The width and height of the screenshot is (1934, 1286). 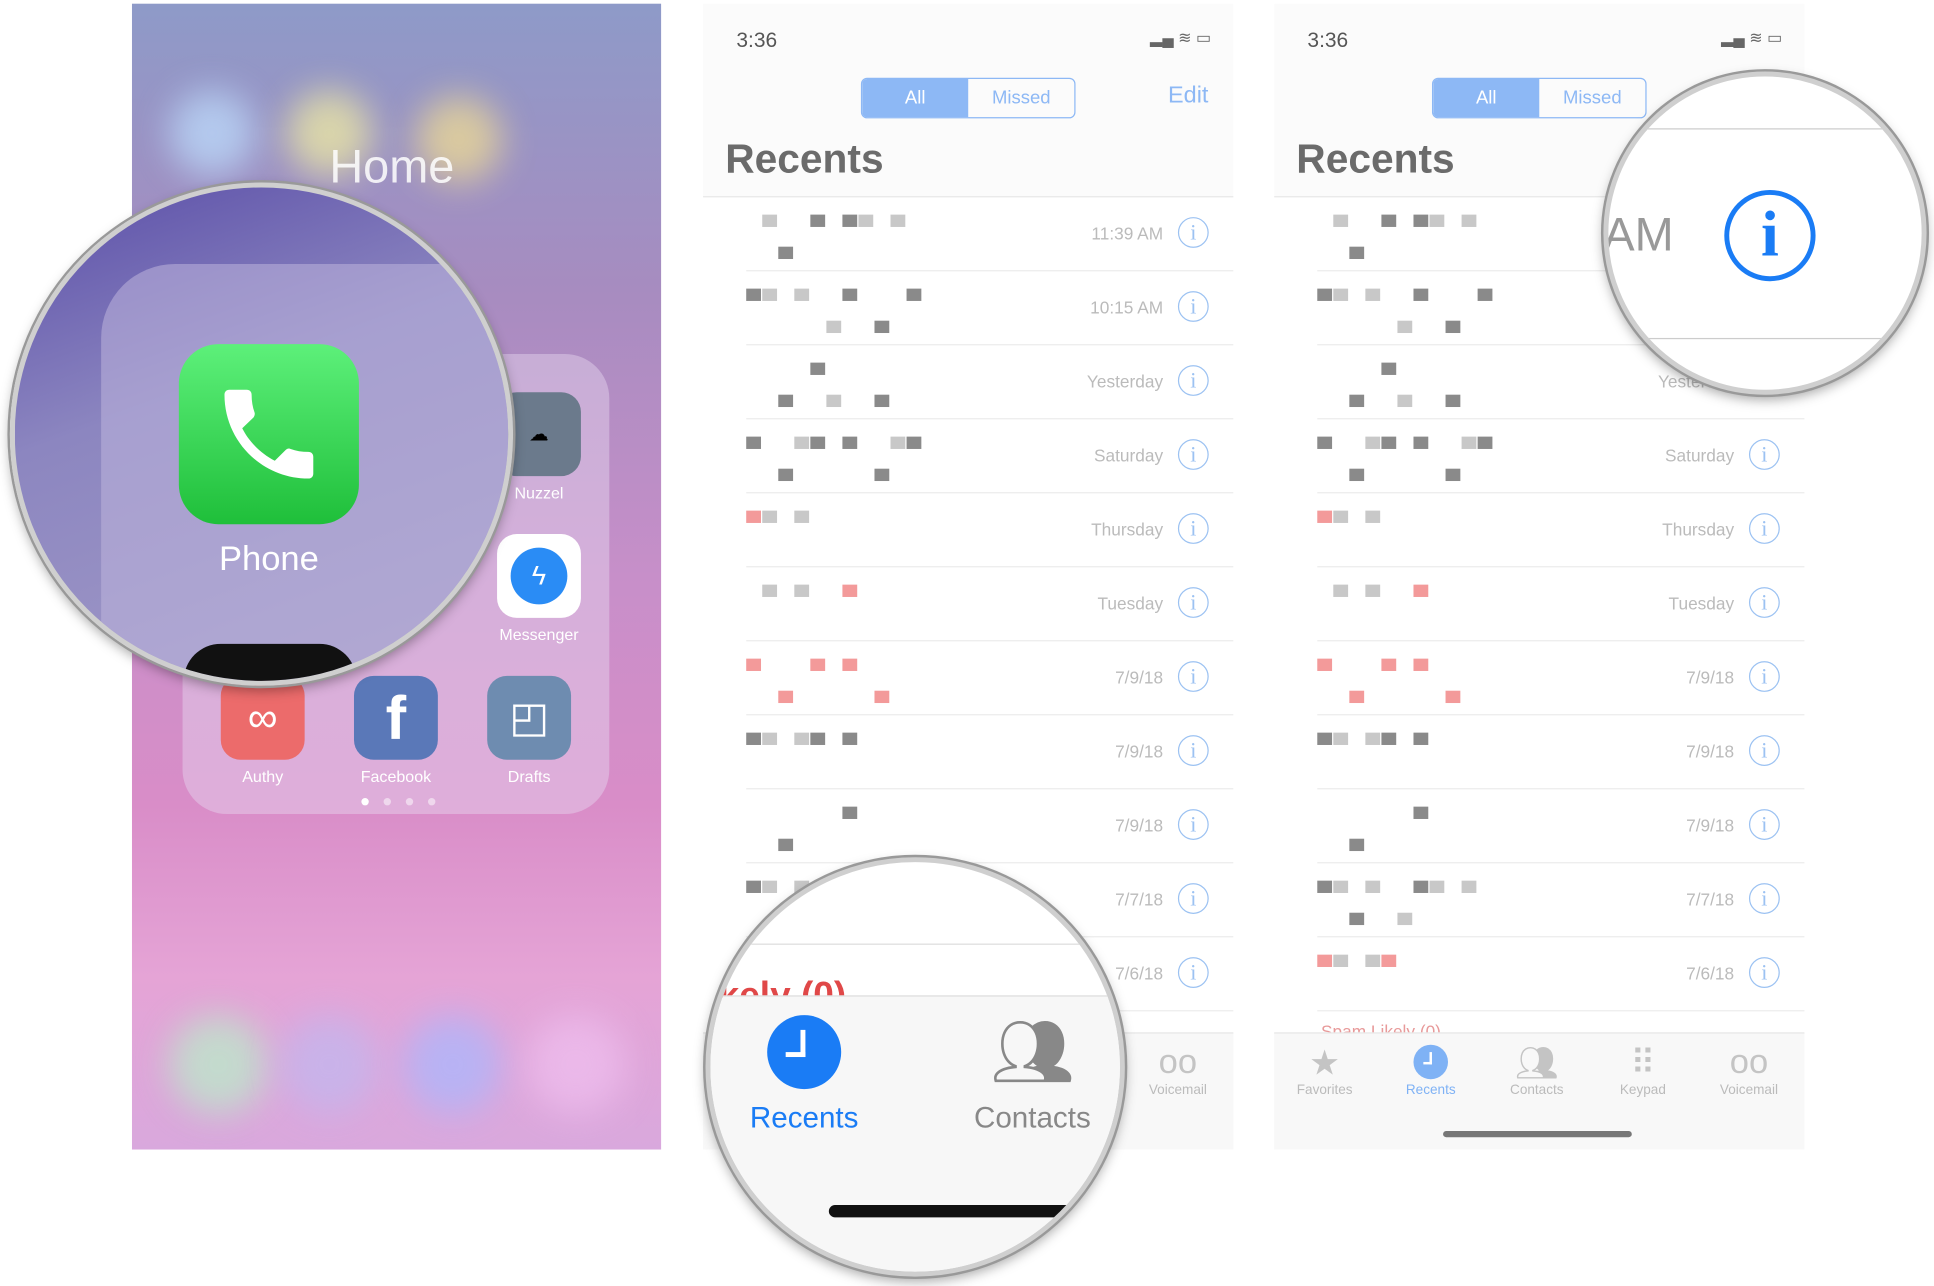 I want to click on clock-icon, so click(x=804, y=1052).